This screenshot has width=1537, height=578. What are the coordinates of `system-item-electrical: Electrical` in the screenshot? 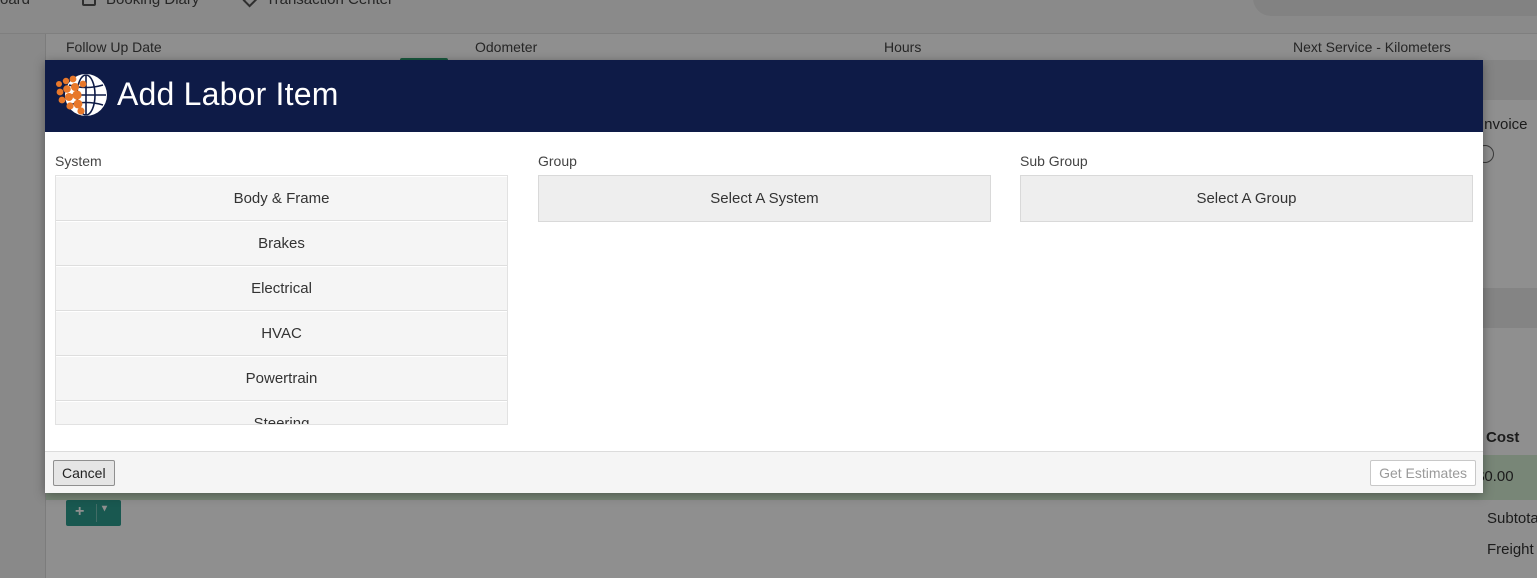 It's located at (281, 288).